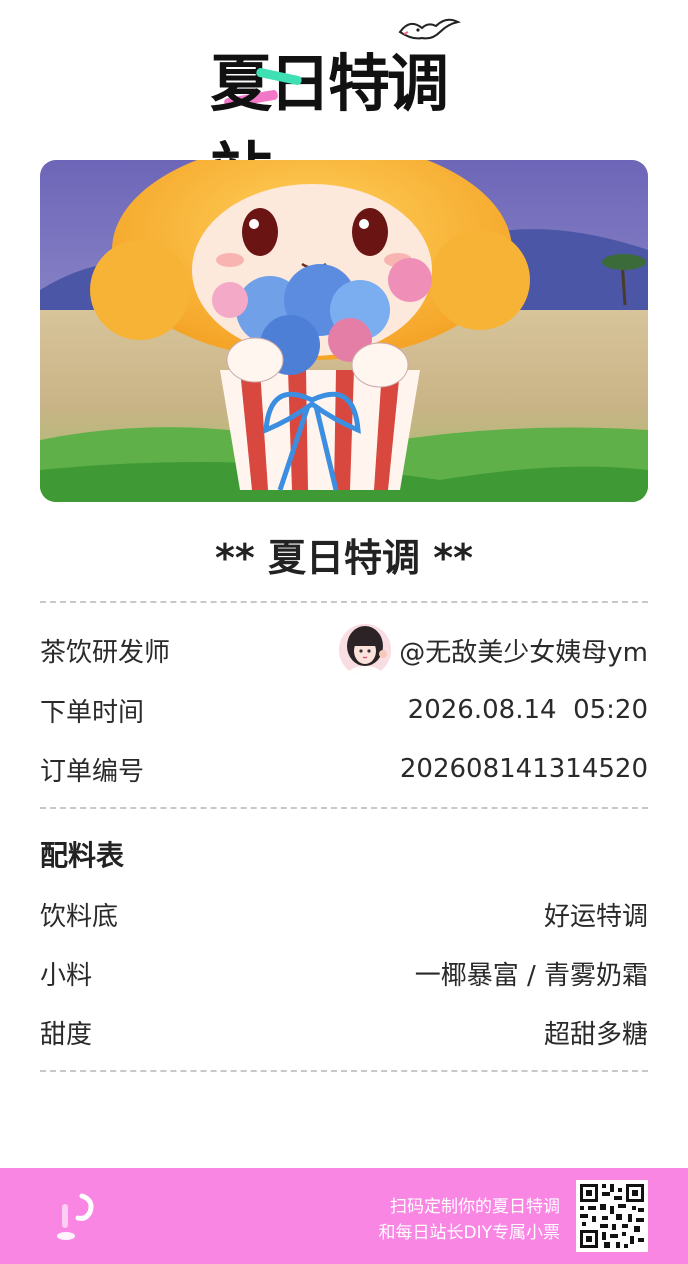  Describe the element at coordinates (344, 1032) in the screenshot. I see `ingredient-row-sweetness: 甜度 超甜多糖` at that location.